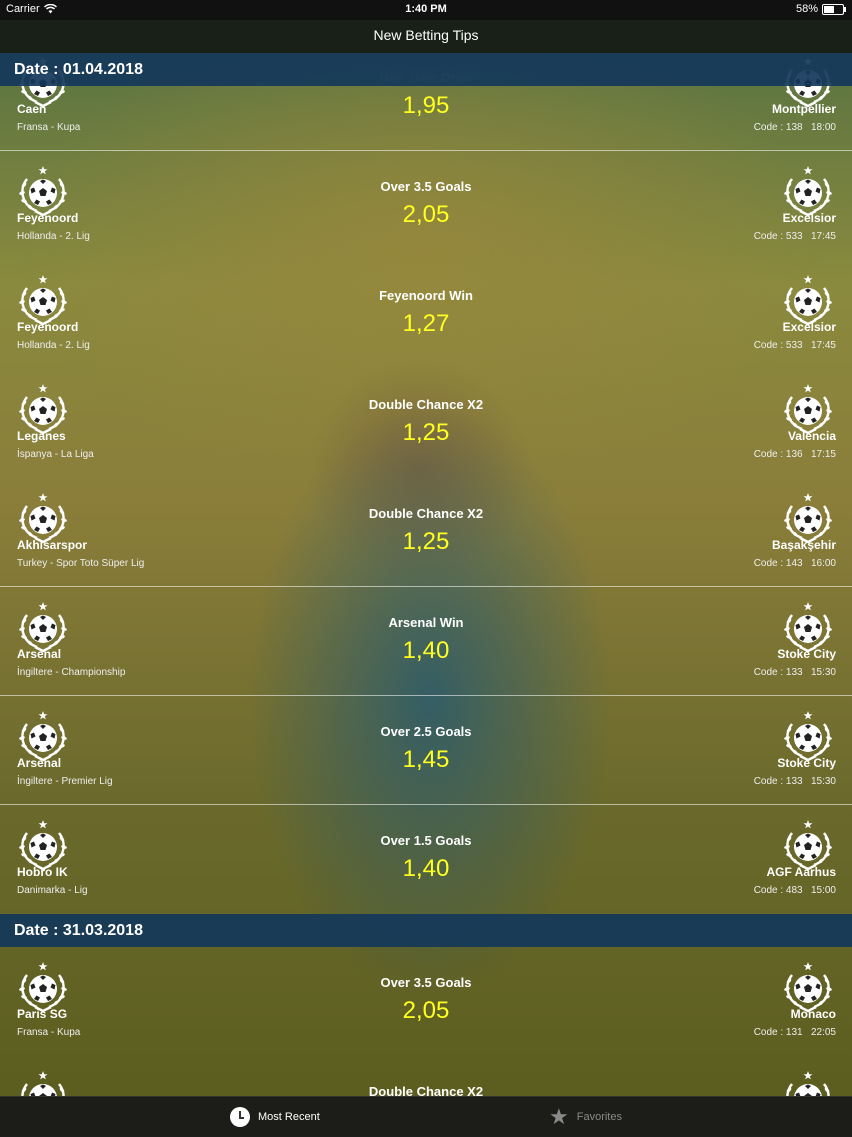 Image resolution: width=852 pixels, height=1137 pixels. Describe the element at coordinates (426, 622) in the screenshot. I see `tip-type: Arsenal Win` at that location.